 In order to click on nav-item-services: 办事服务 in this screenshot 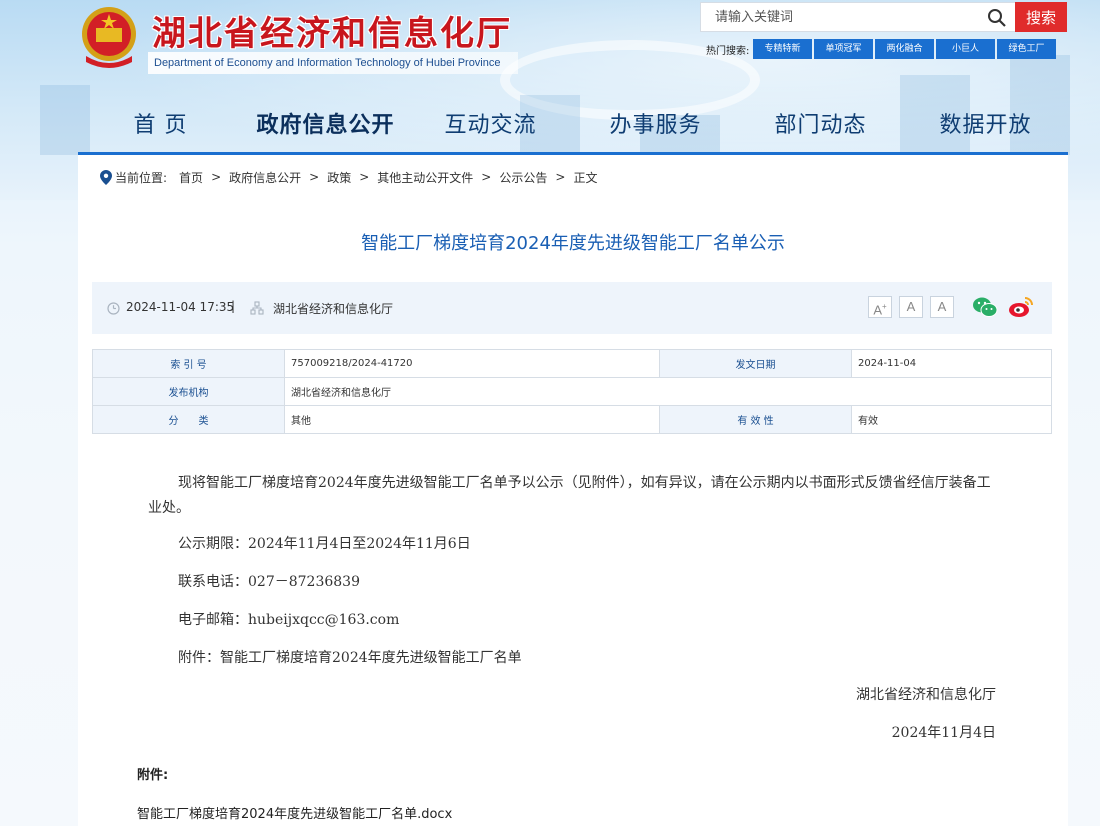, I will do `click(655, 128)`.